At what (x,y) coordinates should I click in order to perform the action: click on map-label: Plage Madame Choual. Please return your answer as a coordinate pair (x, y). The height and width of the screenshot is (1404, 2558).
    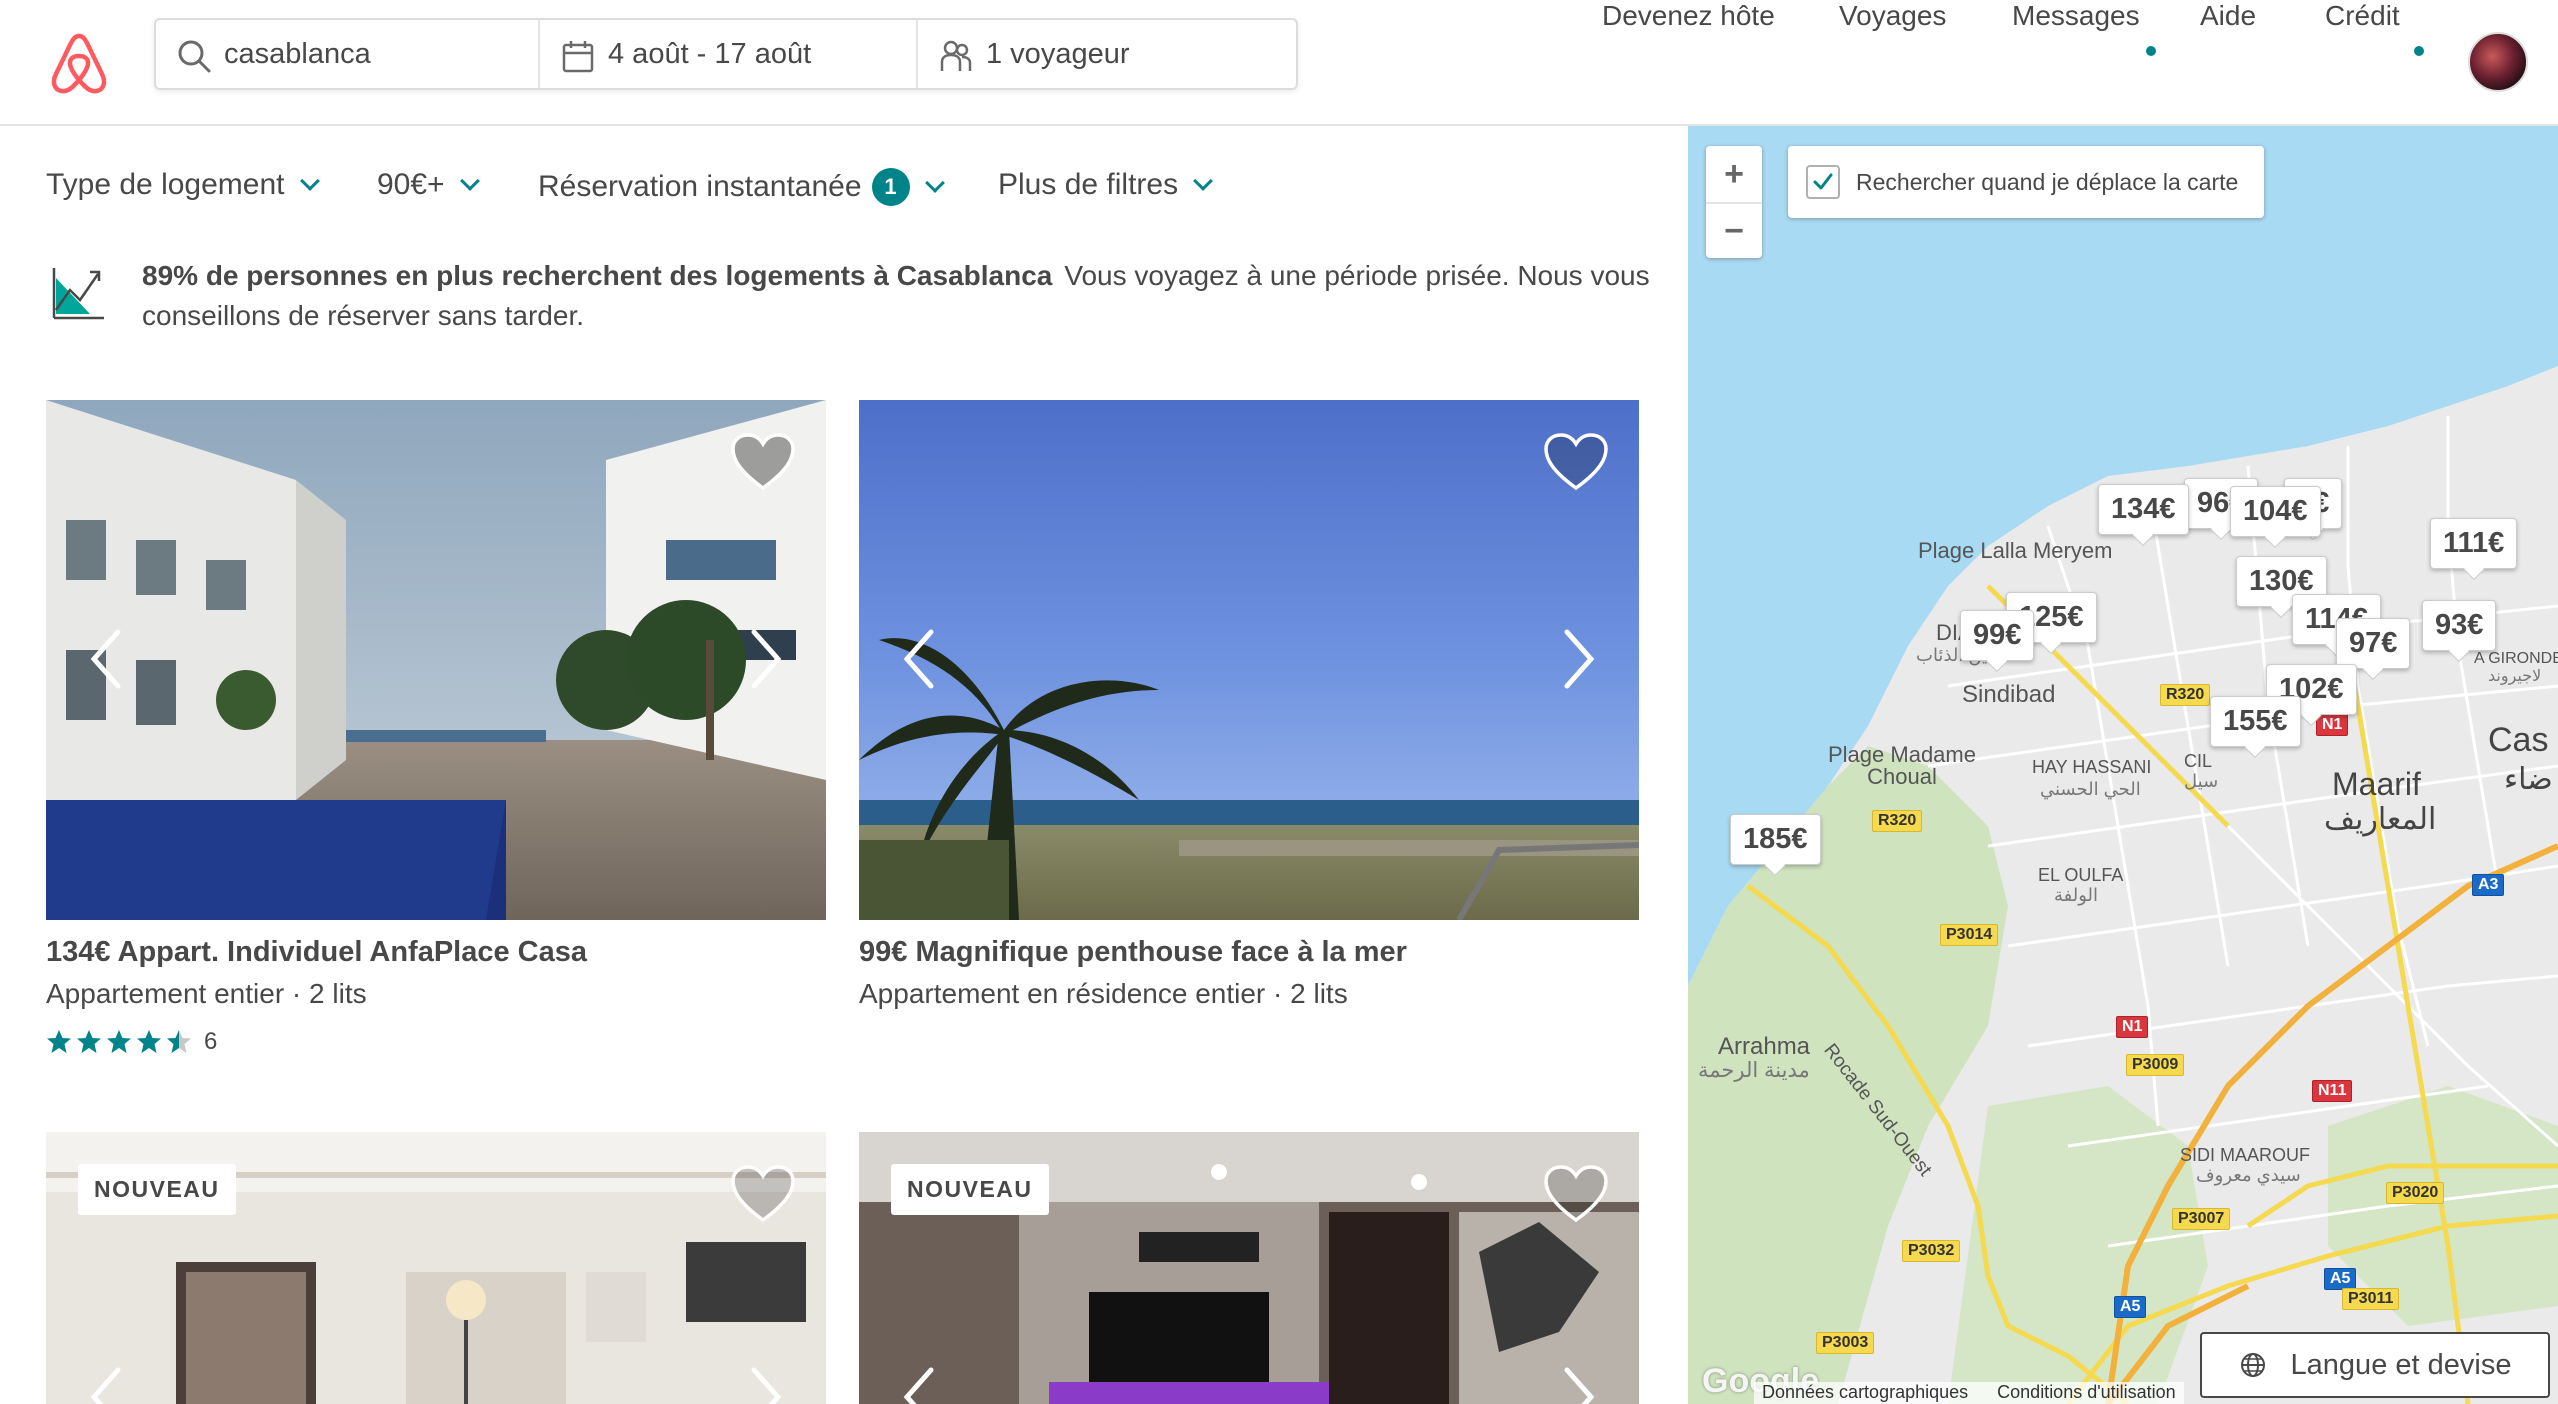
    Looking at the image, I should click on (1902, 765).